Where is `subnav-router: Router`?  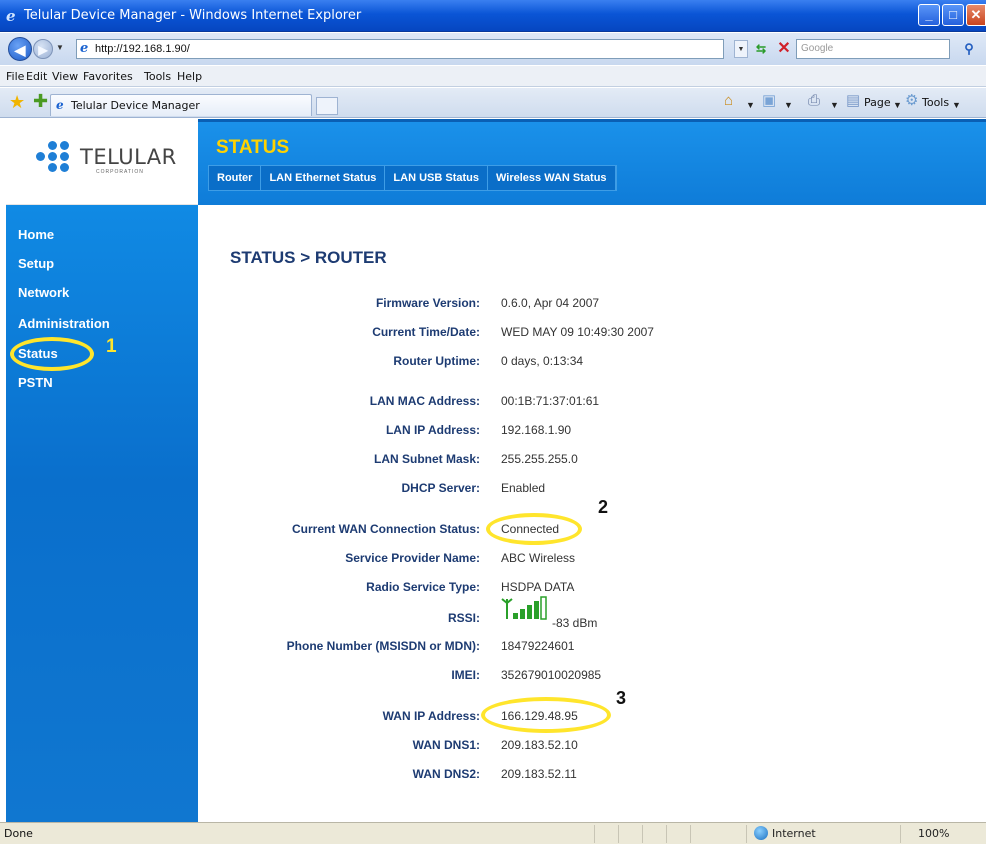 subnav-router: Router is located at coordinates (235, 178).